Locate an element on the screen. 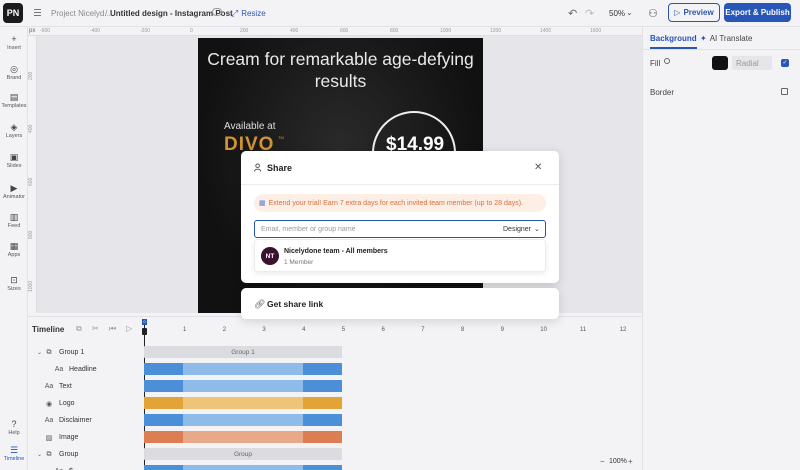 This screenshot has width=800, height=470. layer-row: Aa Text is located at coordinates (85, 386).